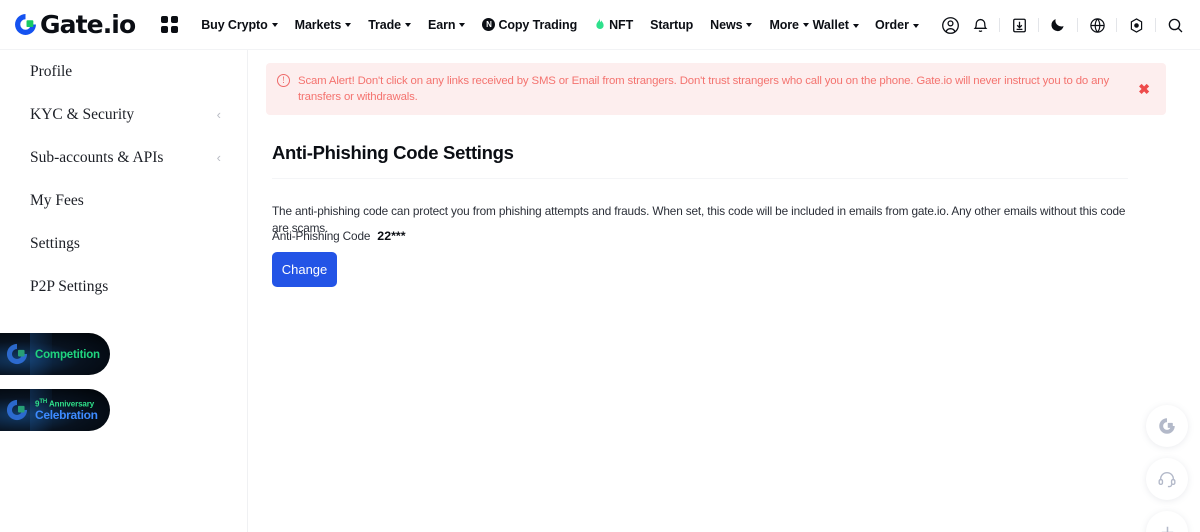  Describe the element at coordinates (318, 24) in the screenshot. I see `nav-label: Markets` at that location.